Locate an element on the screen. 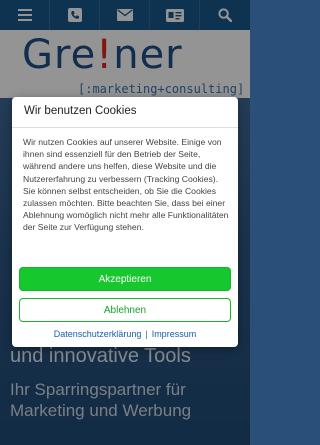 Image resolution: width=320 pixels, height=445 pixels. cookie-dialog-title: Wir benutzen Cookies is located at coordinates (80, 111).